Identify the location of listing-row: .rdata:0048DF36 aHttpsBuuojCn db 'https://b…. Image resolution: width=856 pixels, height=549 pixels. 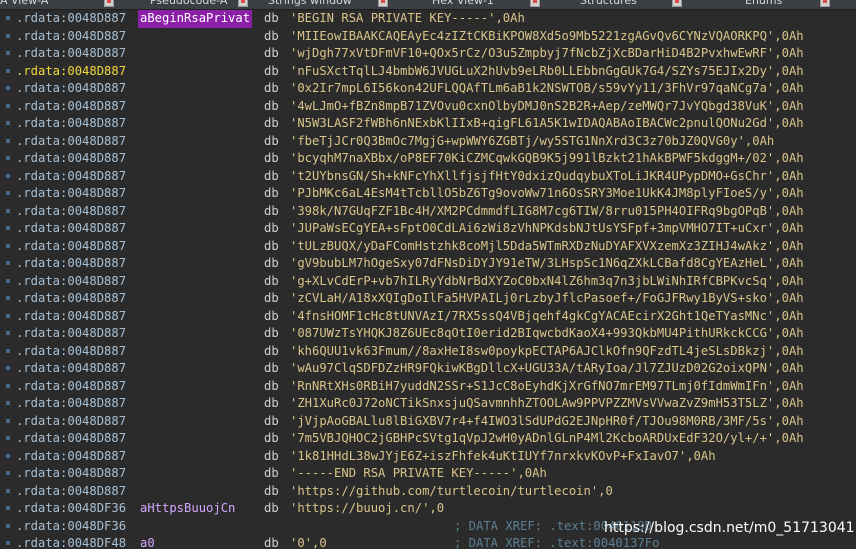
(428, 509).